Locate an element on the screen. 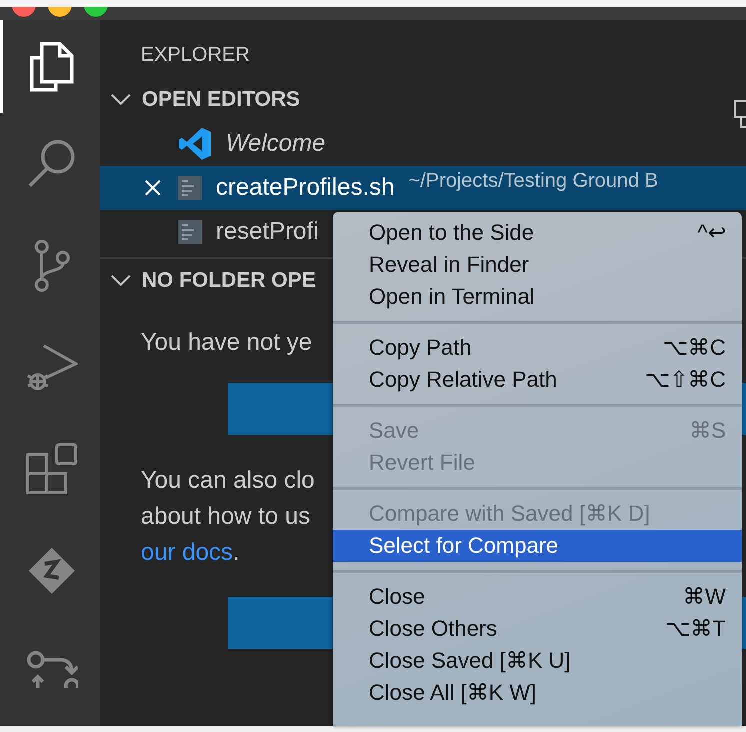 This screenshot has width=746, height=732. shortcut-text: ⌘W is located at coordinates (704, 597).